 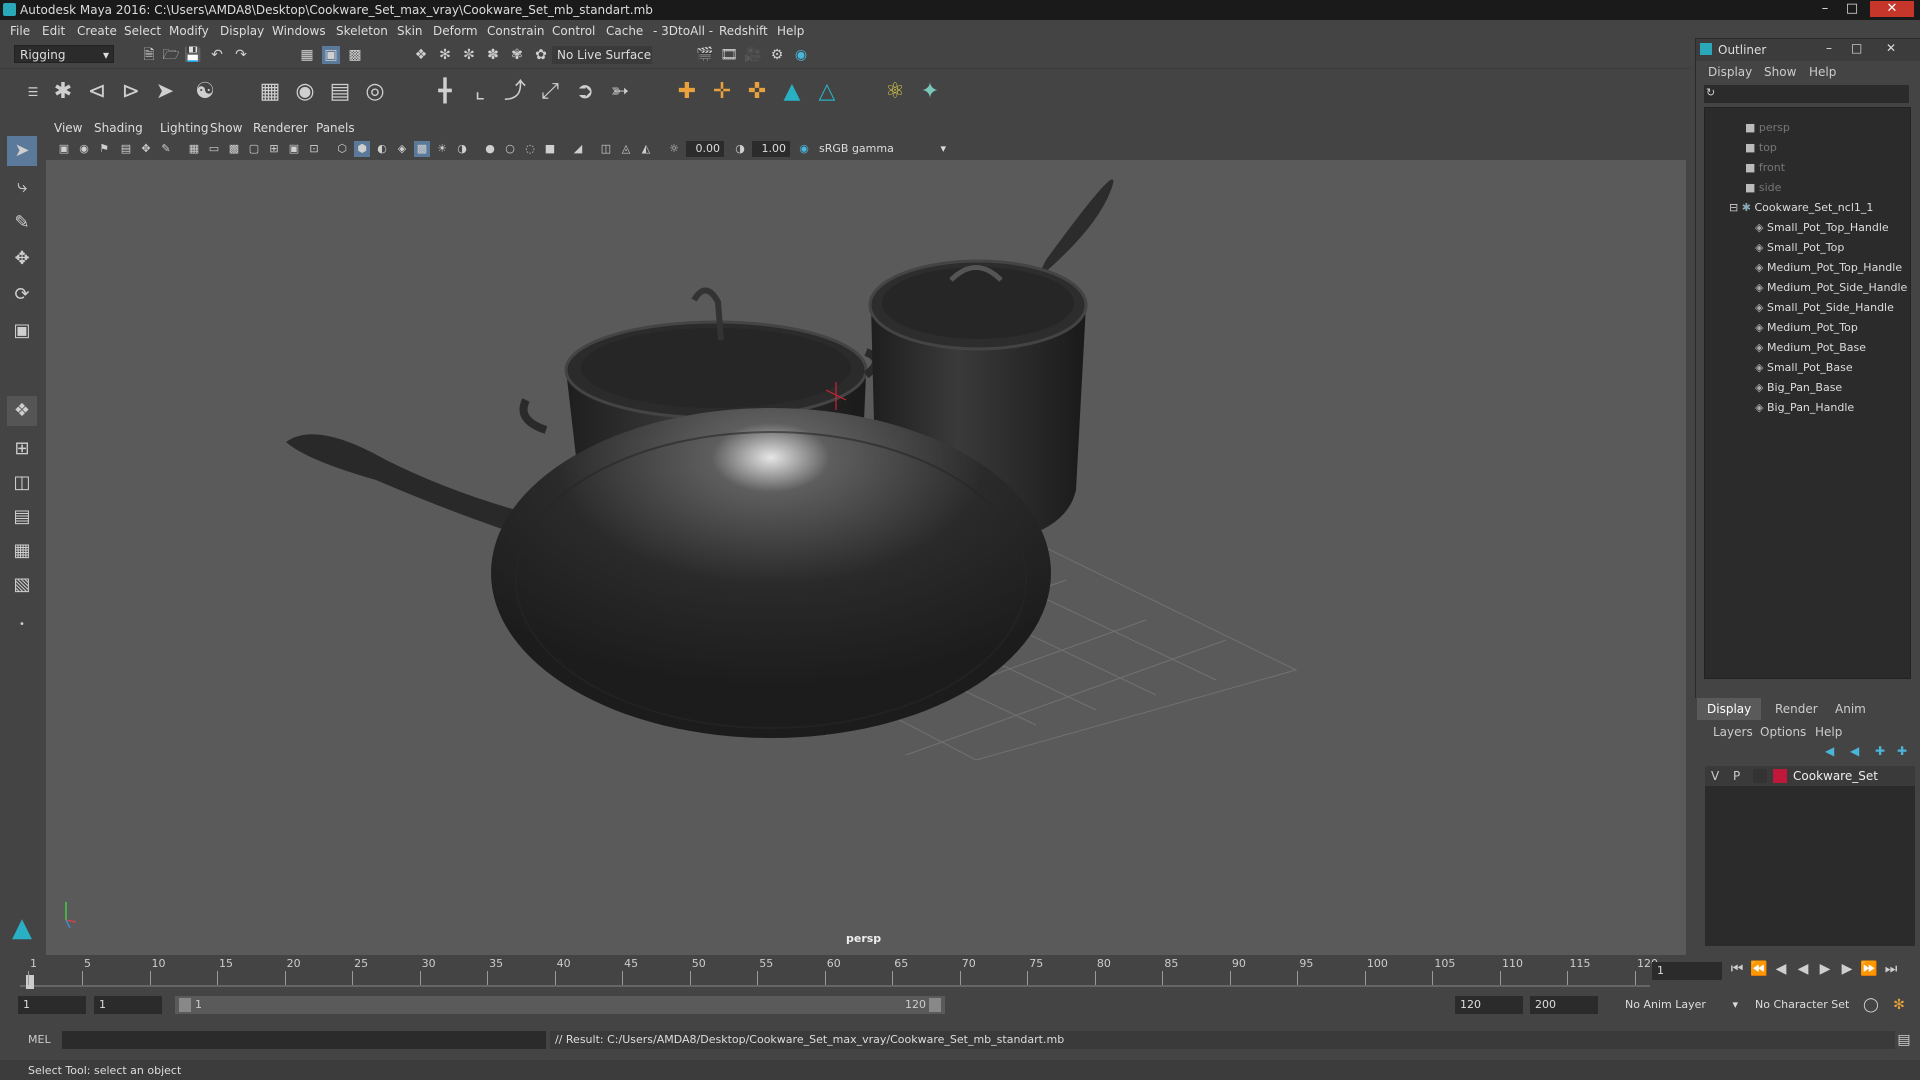 What do you see at coordinates (1829, 48) in the screenshot?
I see `outliner-minimize-icon: –` at bounding box center [1829, 48].